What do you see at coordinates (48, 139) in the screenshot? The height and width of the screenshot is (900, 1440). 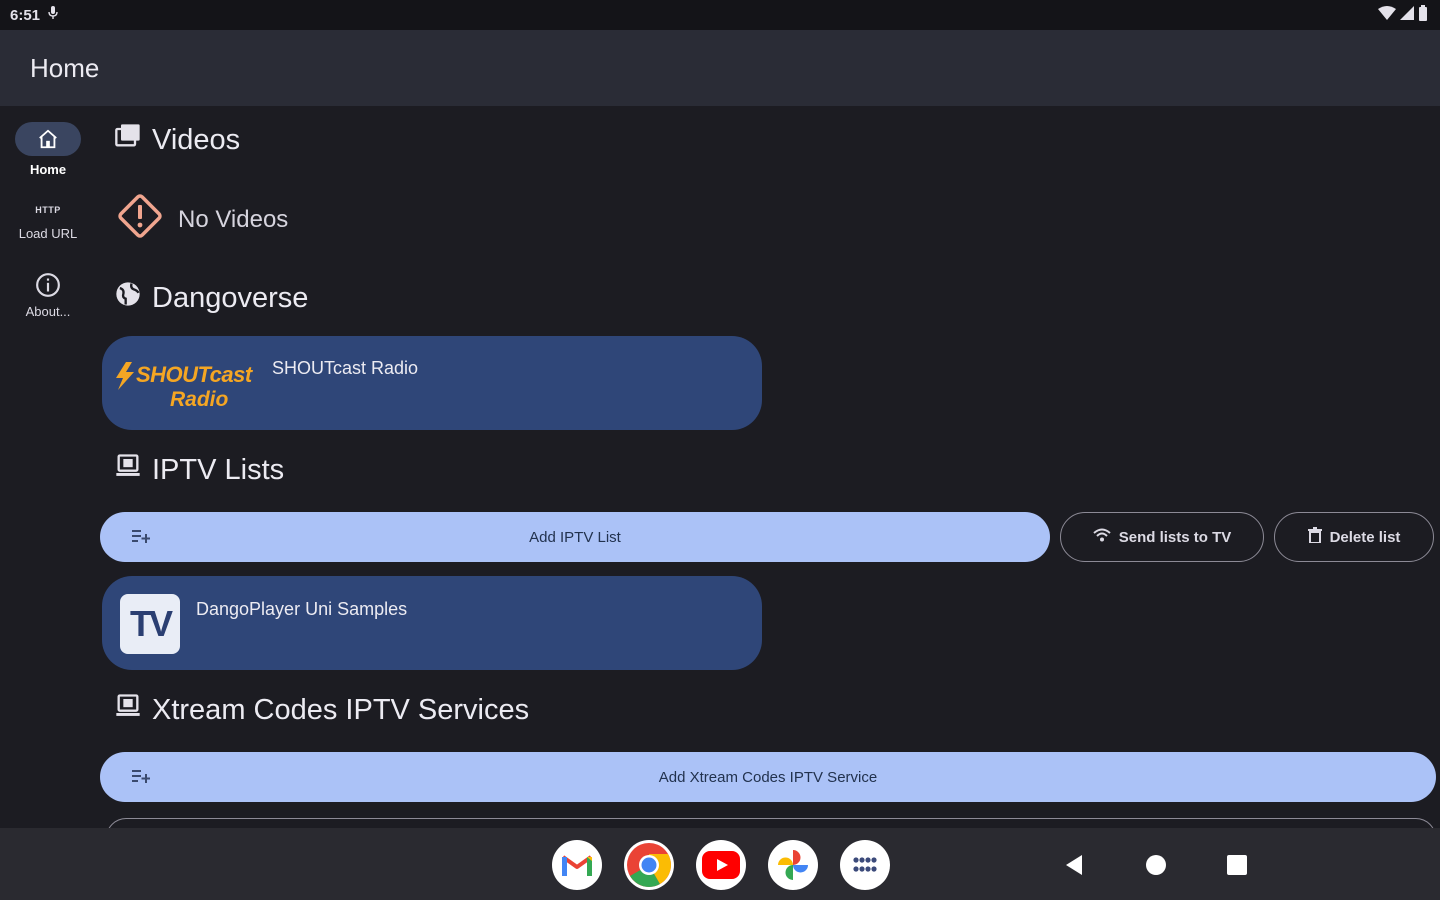 I see `home-icon` at bounding box center [48, 139].